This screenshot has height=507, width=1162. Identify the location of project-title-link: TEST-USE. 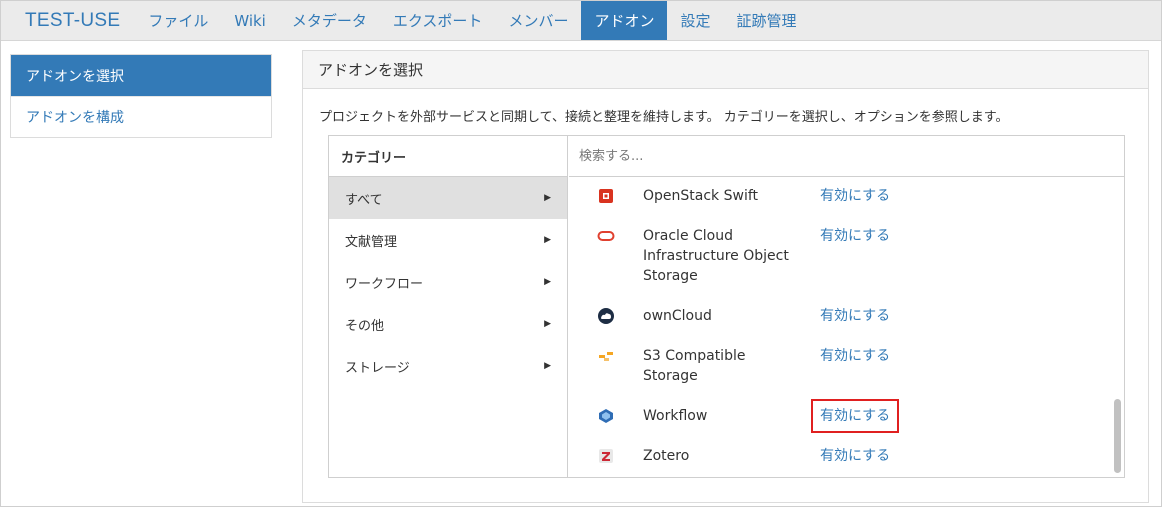
(68, 20).